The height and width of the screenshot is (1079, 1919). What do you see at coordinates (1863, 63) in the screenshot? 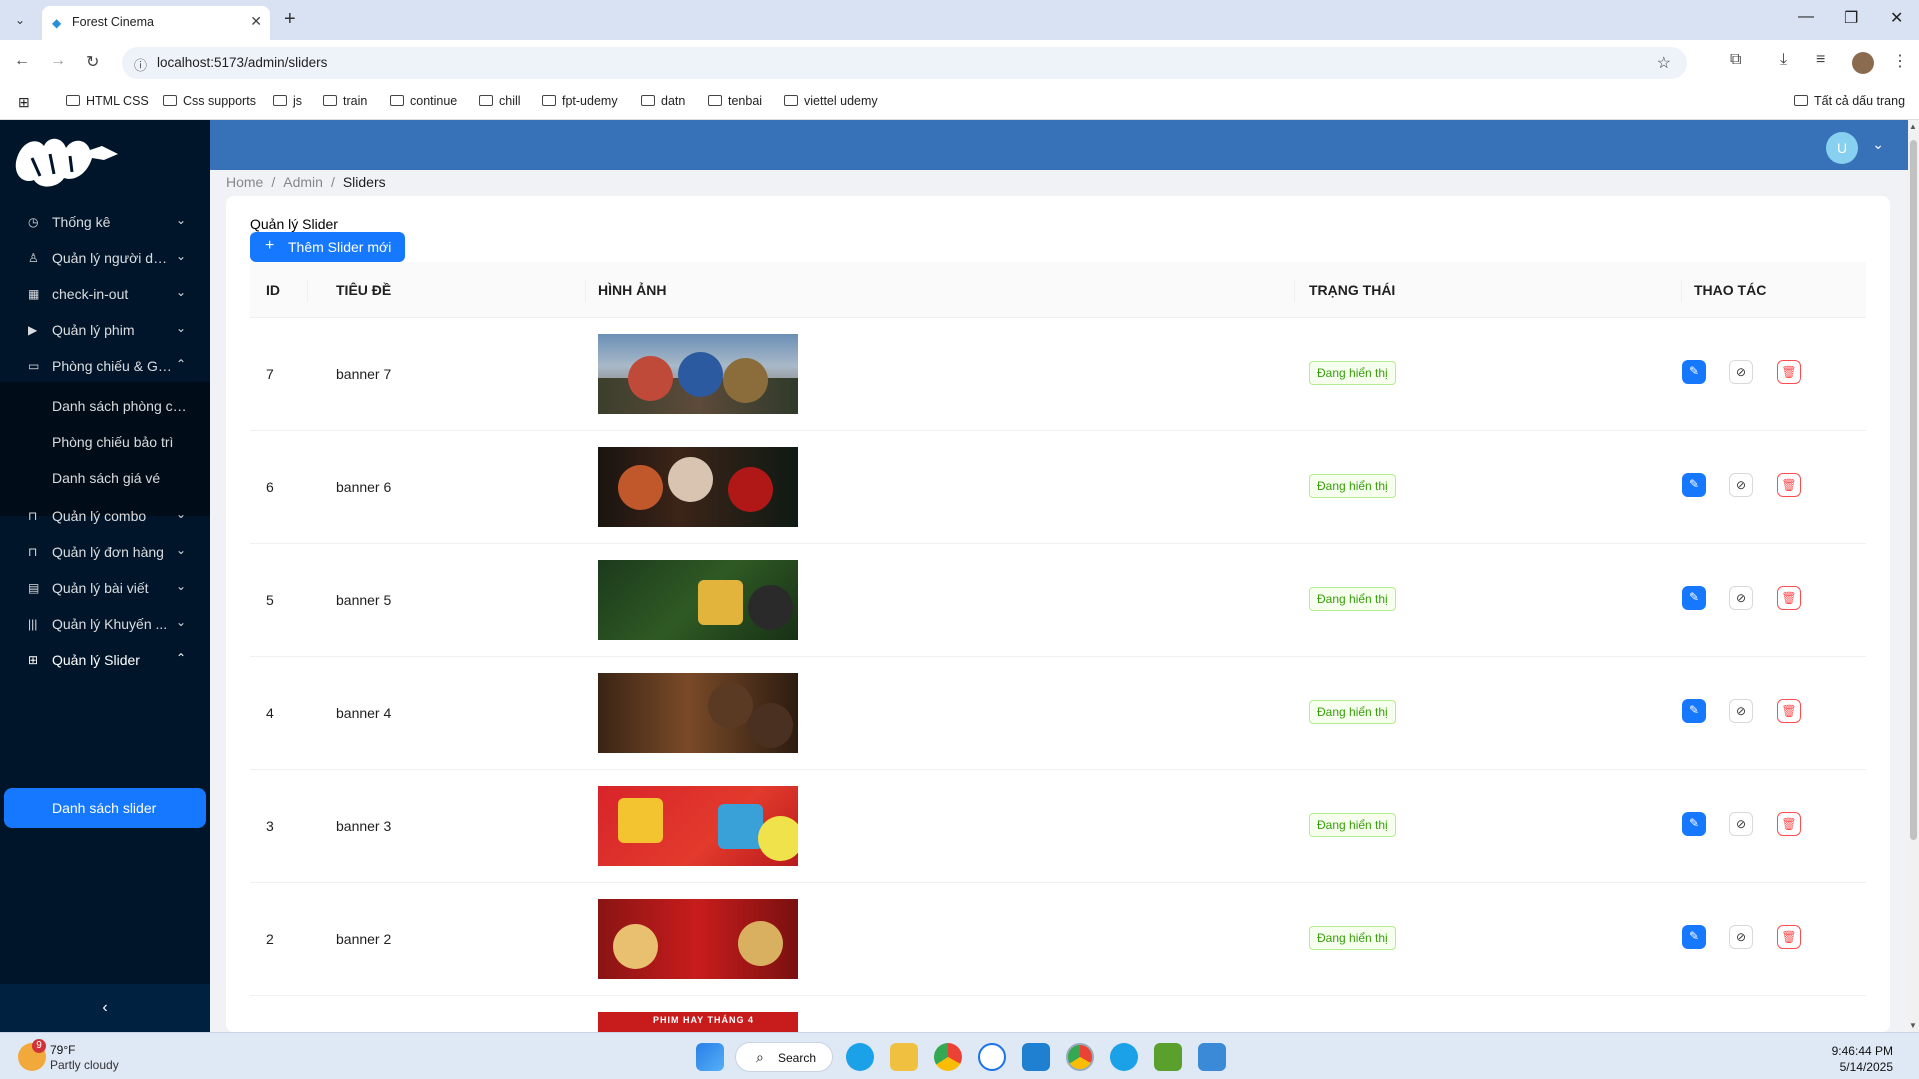
I see `profile-avatar` at bounding box center [1863, 63].